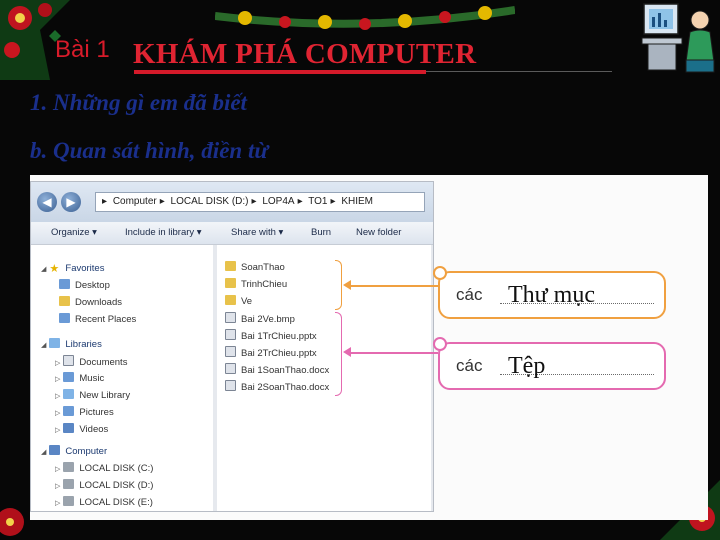 Image resolution: width=720 pixels, height=540 pixels. What do you see at coordinates (104, 502) in the screenshot?
I see `tree-item-disk-e: ▷ LOCAL DISK (E:)` at bounding box center [104, 502].